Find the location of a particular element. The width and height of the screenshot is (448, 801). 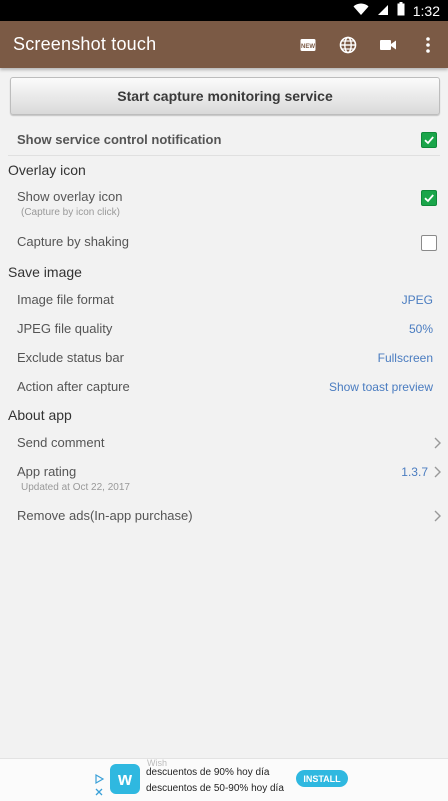

jpeg-quality-row: JPEG file quality 50% is located at coordinates (224, 329).